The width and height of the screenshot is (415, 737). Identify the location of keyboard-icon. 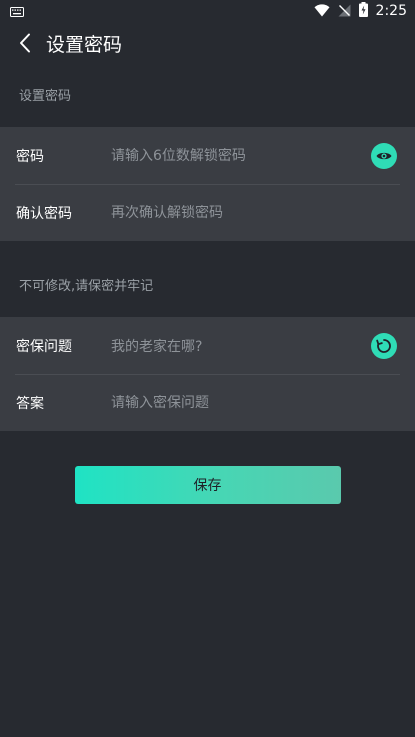
(17, 11).